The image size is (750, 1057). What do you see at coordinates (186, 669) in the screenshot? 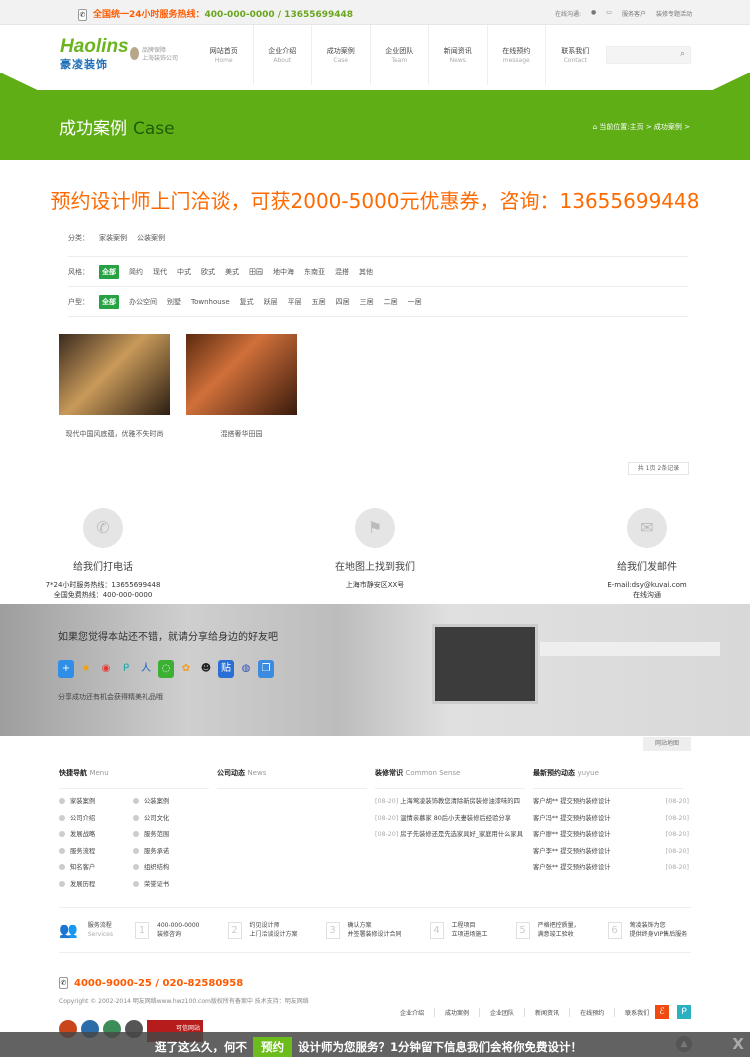
I see `kaixin-icon: ✿` at bounding box center [186, 669].